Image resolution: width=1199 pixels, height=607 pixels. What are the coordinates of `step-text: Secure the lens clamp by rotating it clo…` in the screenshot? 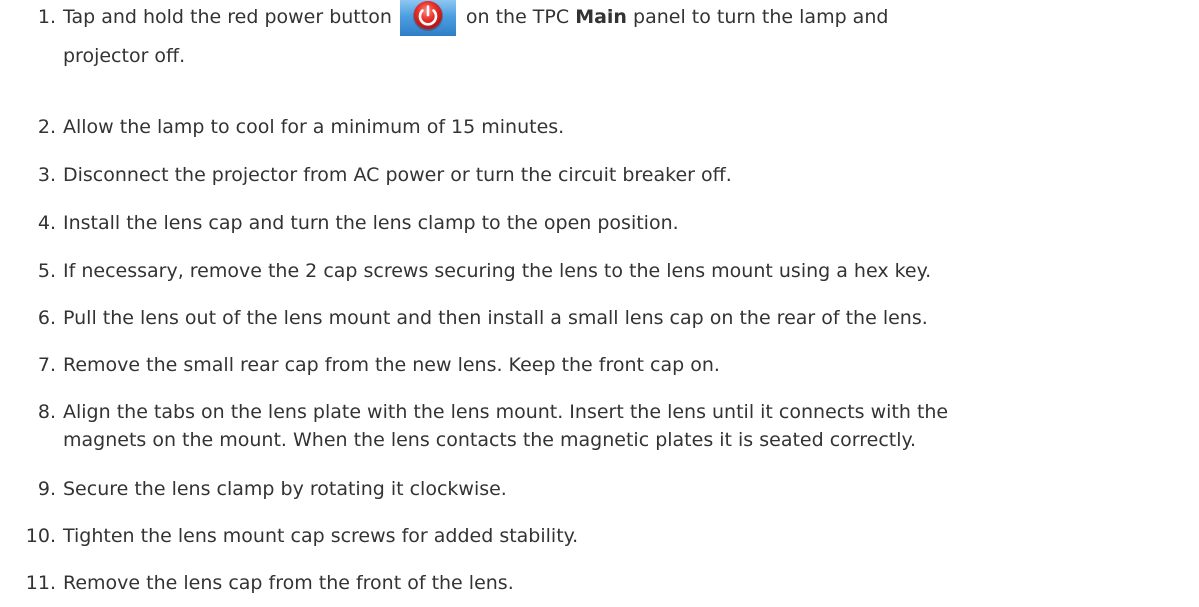 It's located at (285, 489).